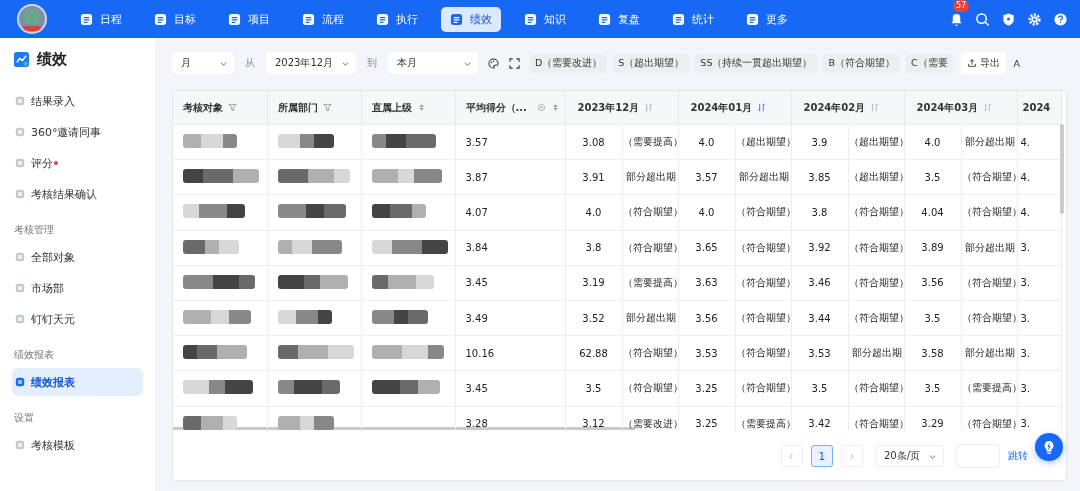  Describe the element at coordinates (593, 142) in the screenshot. I see `table-cell: 3.08` at that location.